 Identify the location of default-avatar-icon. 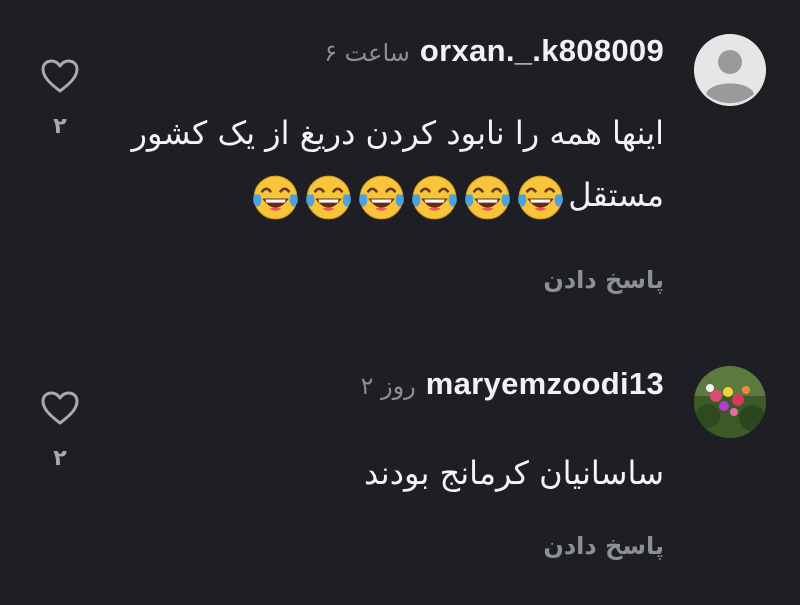
(730, 70).